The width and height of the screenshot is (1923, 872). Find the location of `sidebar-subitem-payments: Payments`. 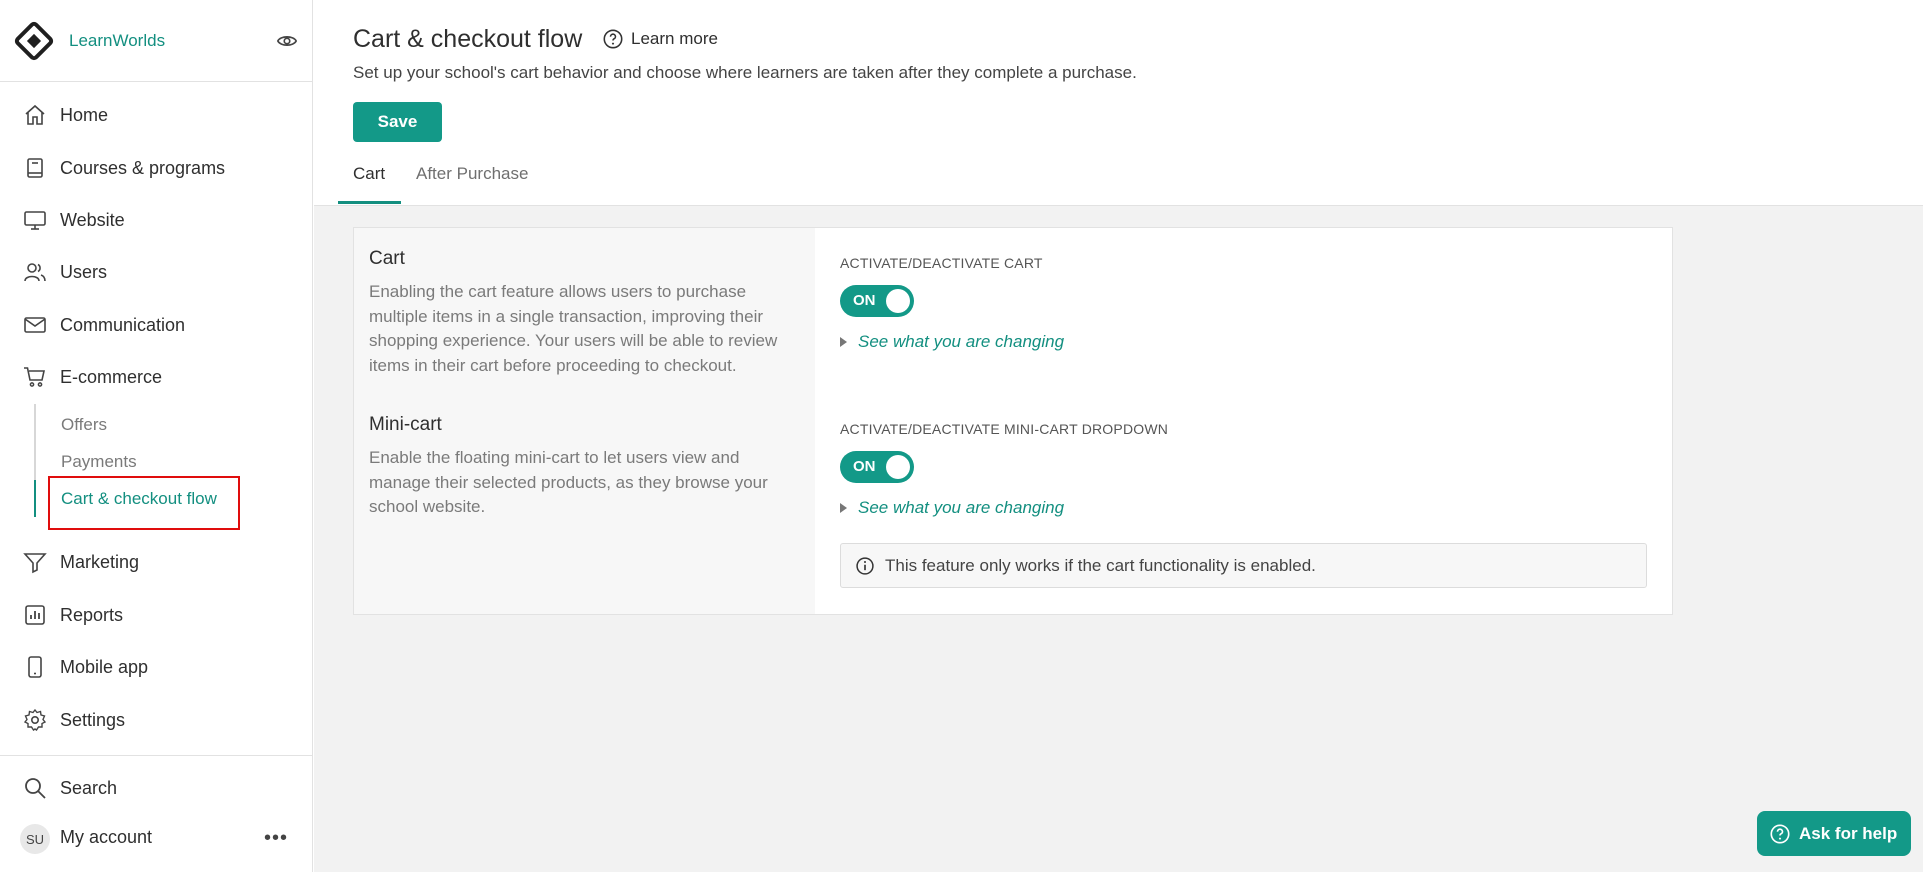

sidebar-subitem-payments: Payments is located at coordinates (99, 462).